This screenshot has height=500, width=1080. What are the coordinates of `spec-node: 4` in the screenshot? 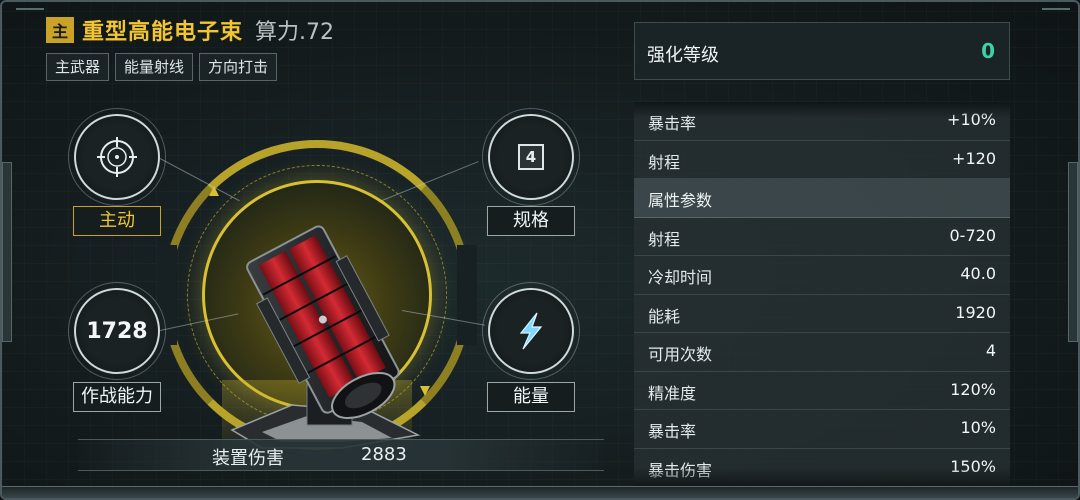 It's located at (531, 157).